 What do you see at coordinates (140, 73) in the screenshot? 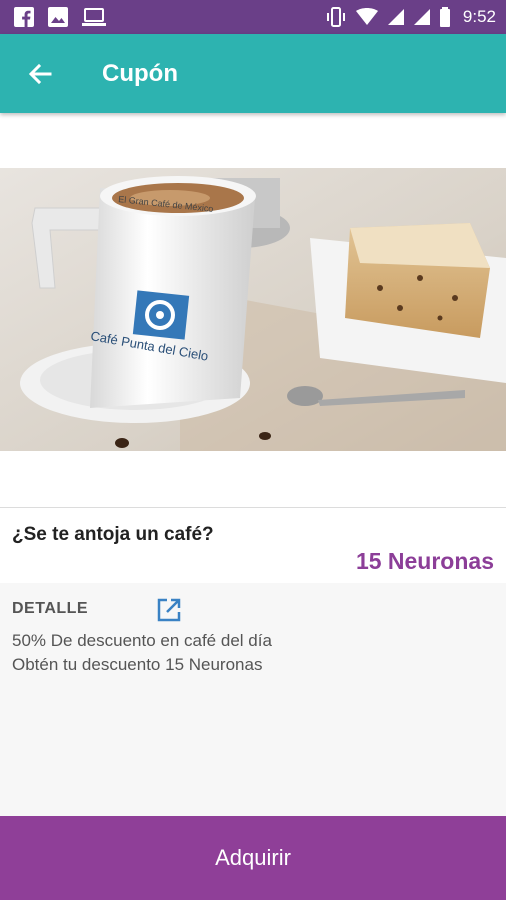
I see `page-title: Cupón` at bounding box center [140, 73].